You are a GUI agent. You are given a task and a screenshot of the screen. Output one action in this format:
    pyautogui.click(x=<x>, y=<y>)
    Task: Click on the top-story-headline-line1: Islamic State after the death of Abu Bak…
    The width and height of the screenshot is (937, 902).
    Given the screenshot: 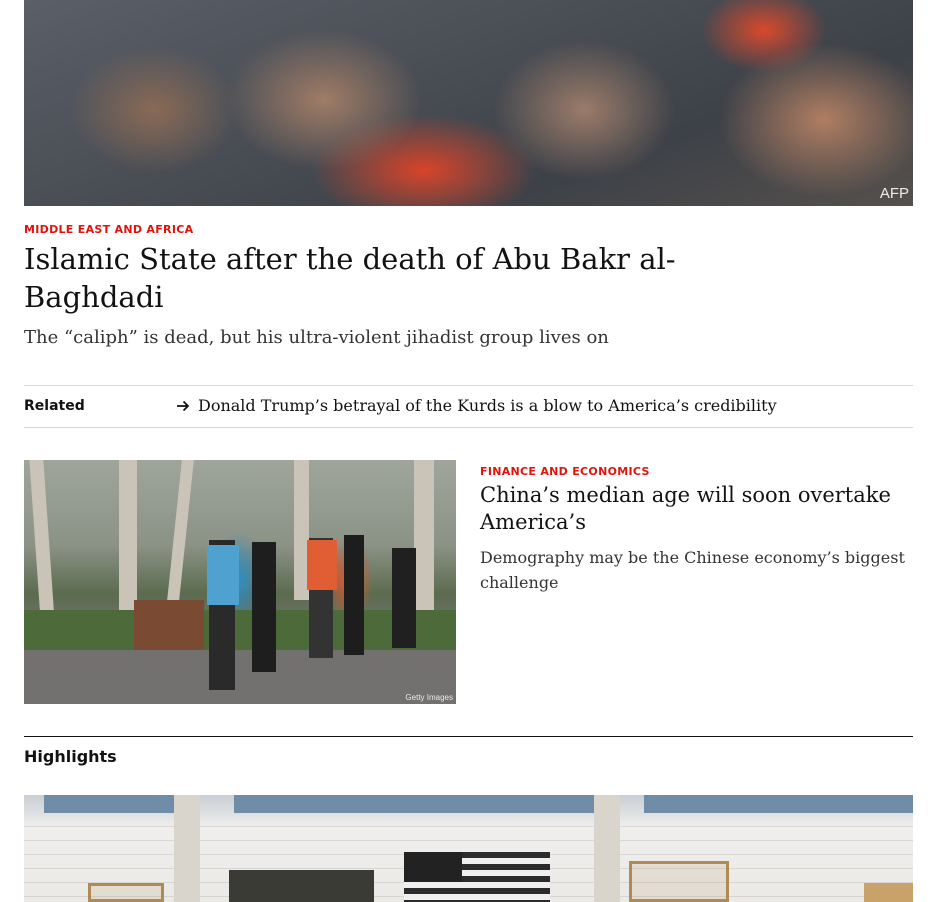 What is the action you would take?
    pyautogui.click(x=350, y=259)
    